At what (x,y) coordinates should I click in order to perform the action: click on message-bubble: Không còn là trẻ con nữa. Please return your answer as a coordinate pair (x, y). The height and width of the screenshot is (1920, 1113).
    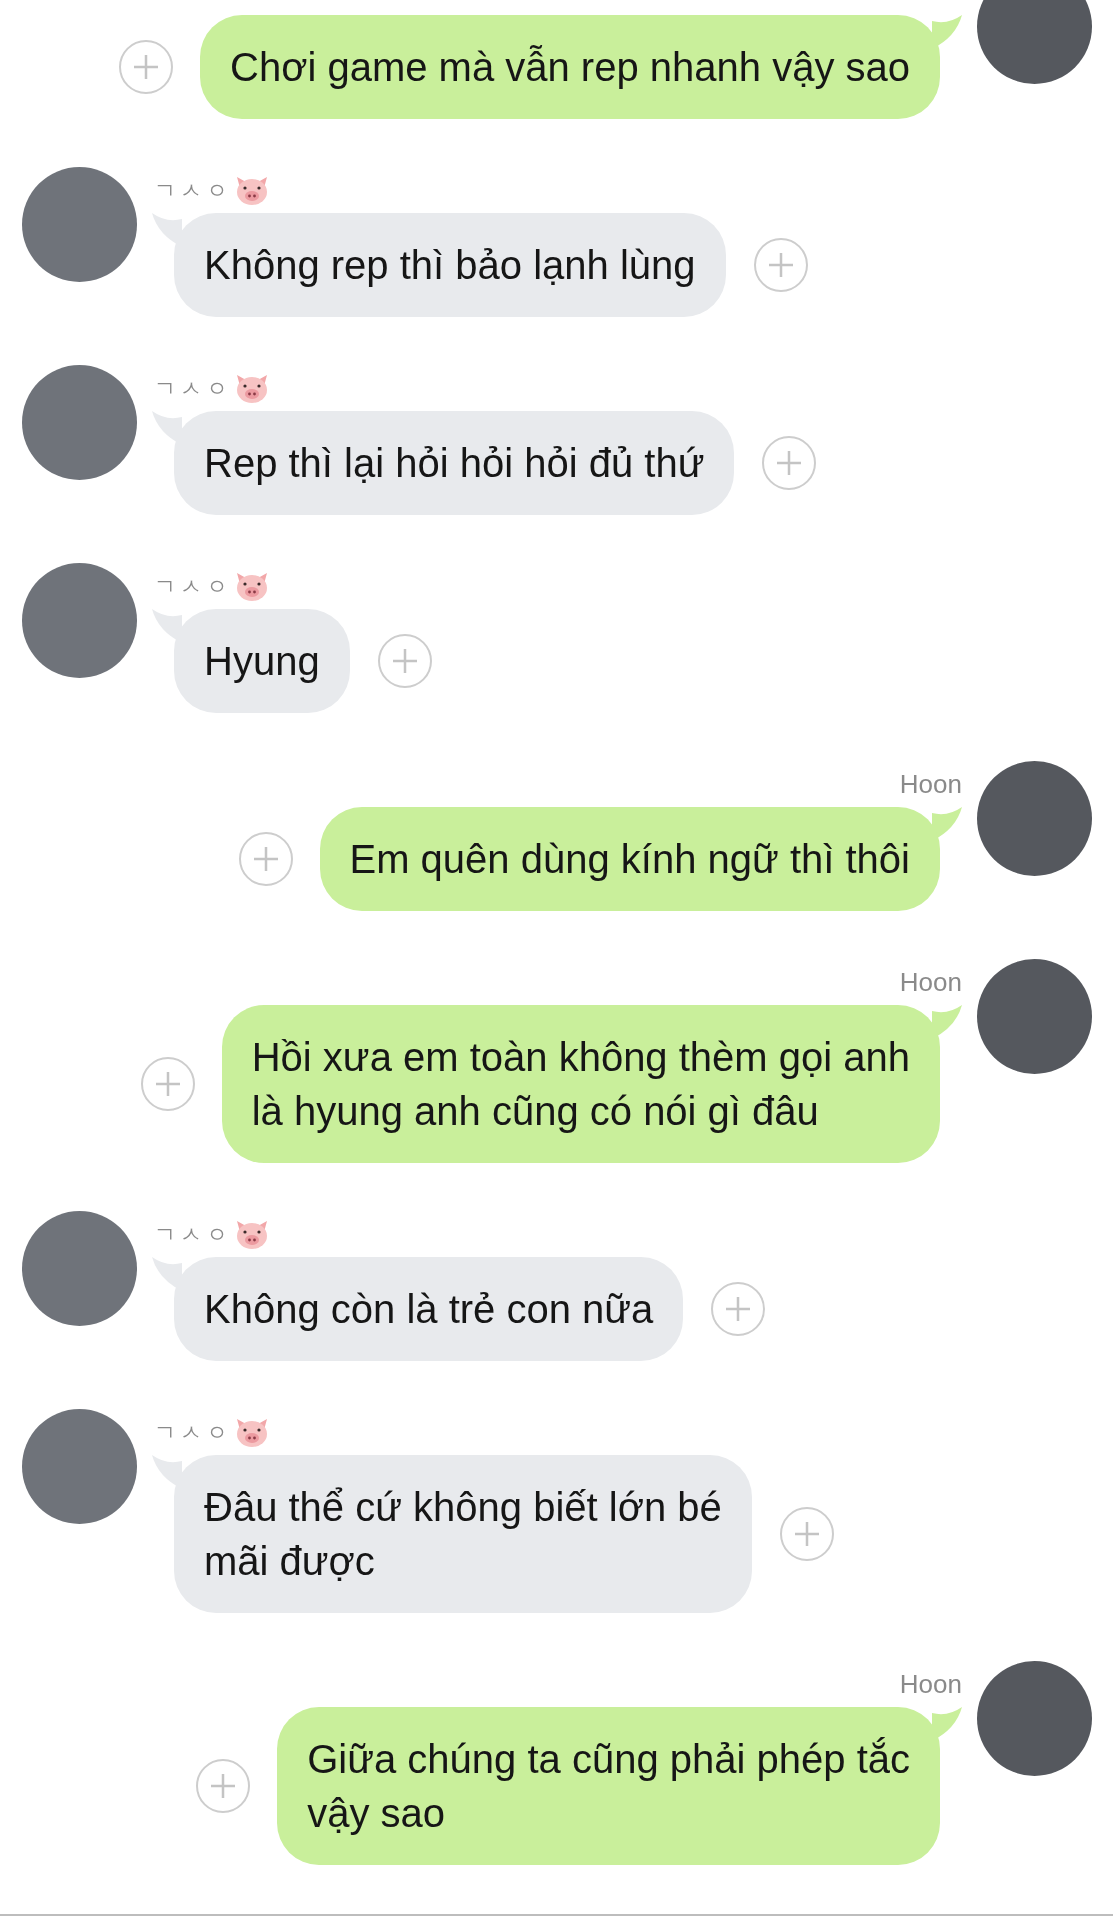
    Looking at the image, I should click on (429, 1309).